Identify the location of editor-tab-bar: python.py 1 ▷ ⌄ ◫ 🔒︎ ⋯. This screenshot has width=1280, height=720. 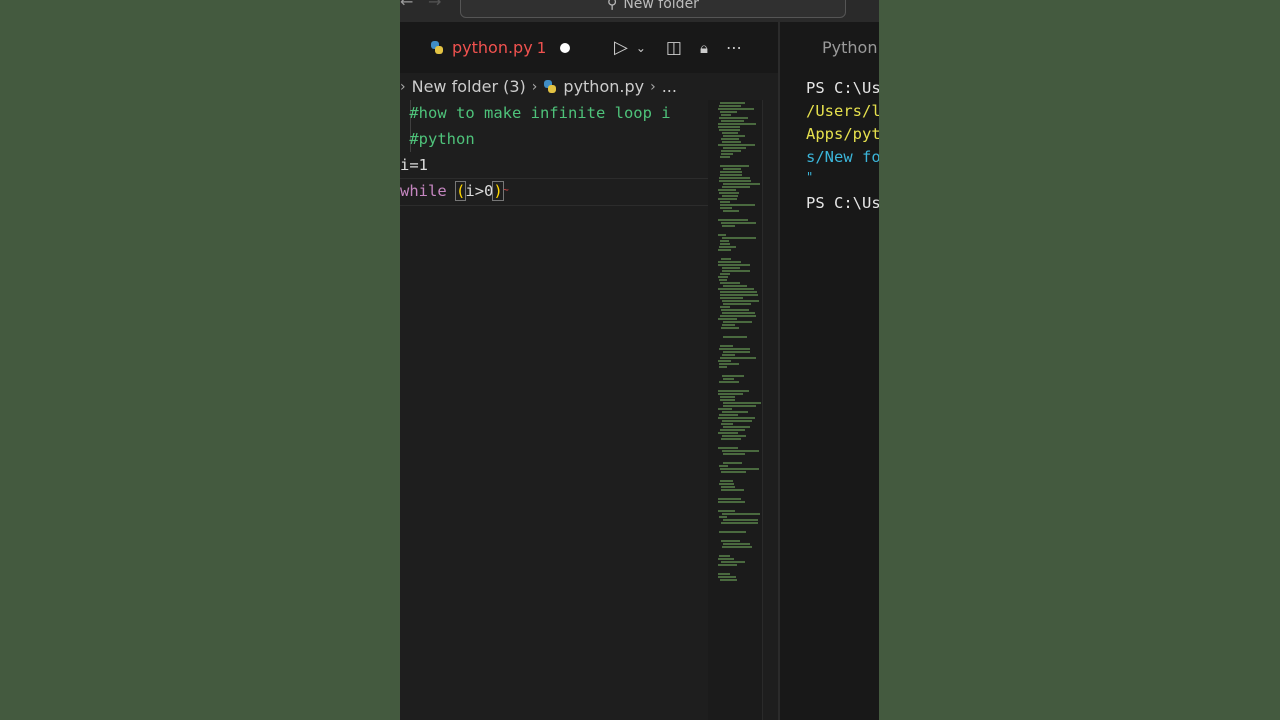
(589, 47).